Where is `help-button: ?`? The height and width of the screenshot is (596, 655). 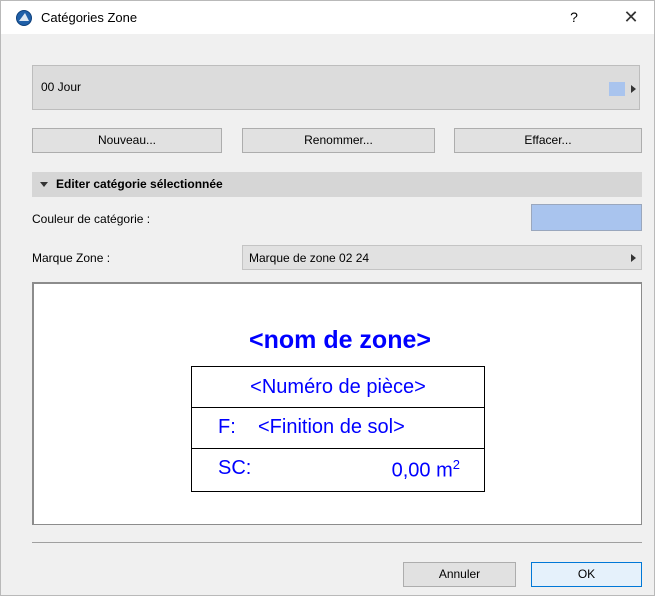 help-button: ? is located at coordinates (574, 17).